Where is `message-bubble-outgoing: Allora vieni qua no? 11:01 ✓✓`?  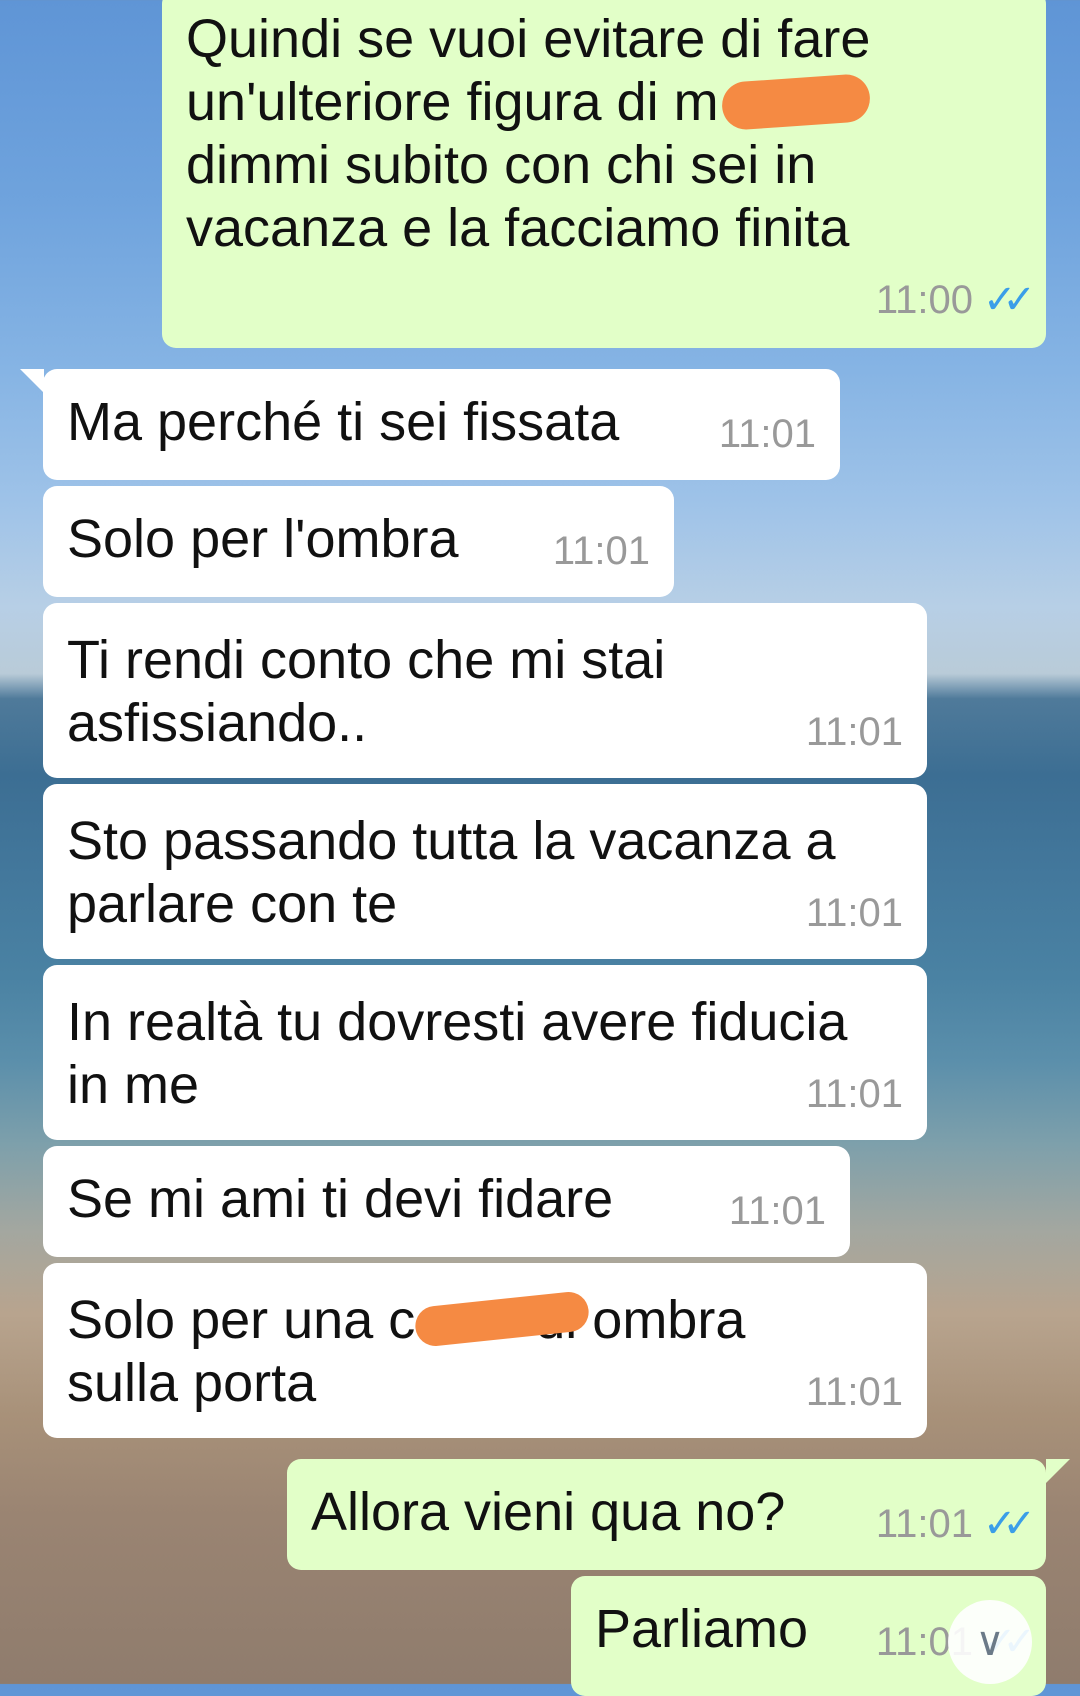
message-bubble-outgoing: Allora vieni qua no? 11:01 ✓✓ is located at coordinates (666, 1514).